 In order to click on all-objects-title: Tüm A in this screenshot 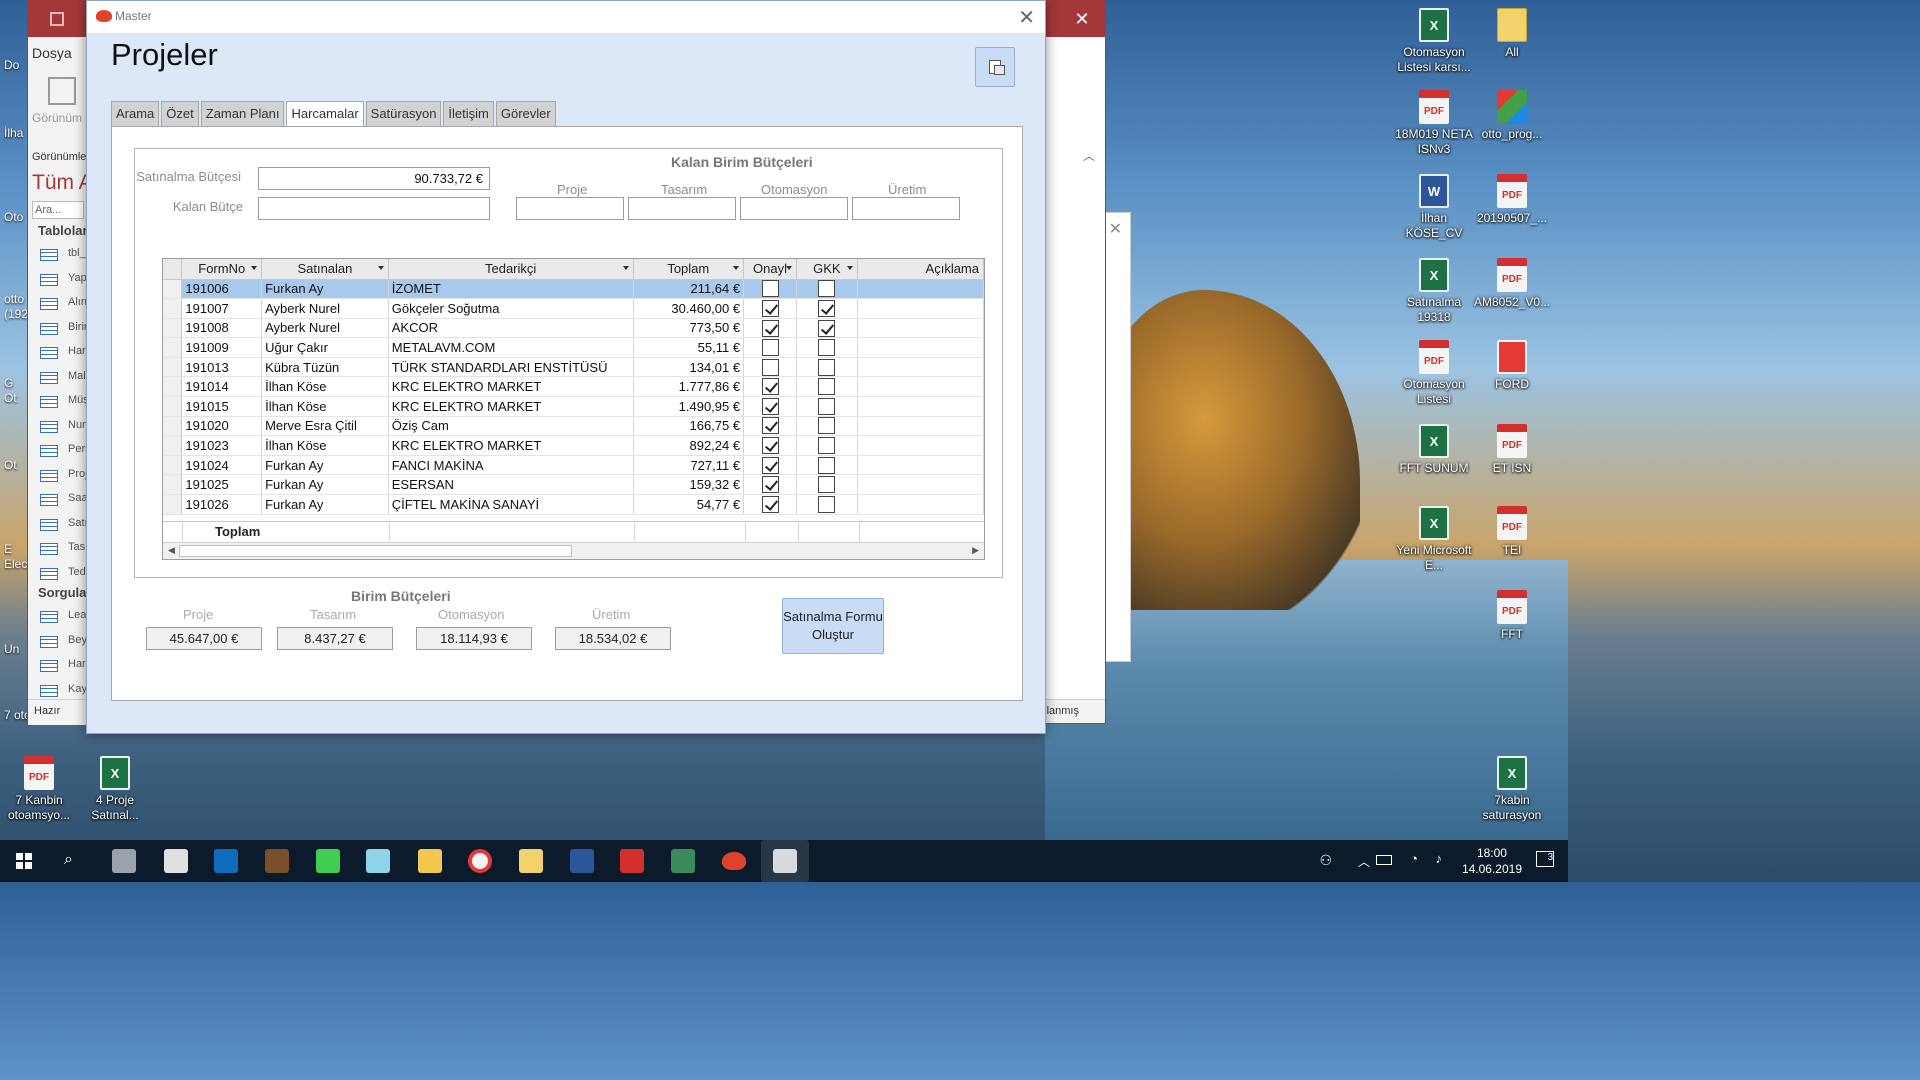, I will do `click(62, 183)`.